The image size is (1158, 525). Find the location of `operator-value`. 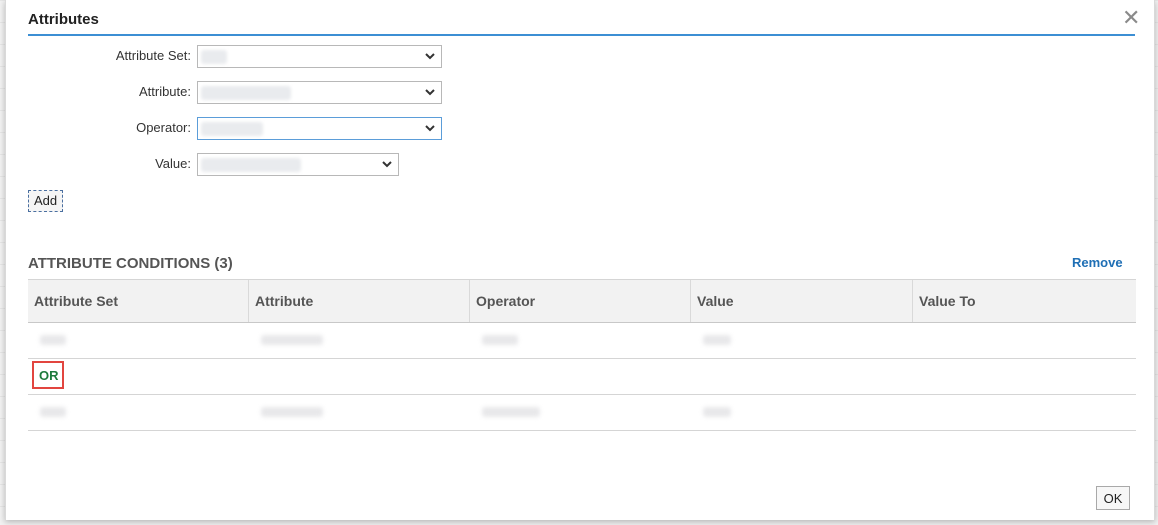

operator-value is located at coordinates (232, 129).